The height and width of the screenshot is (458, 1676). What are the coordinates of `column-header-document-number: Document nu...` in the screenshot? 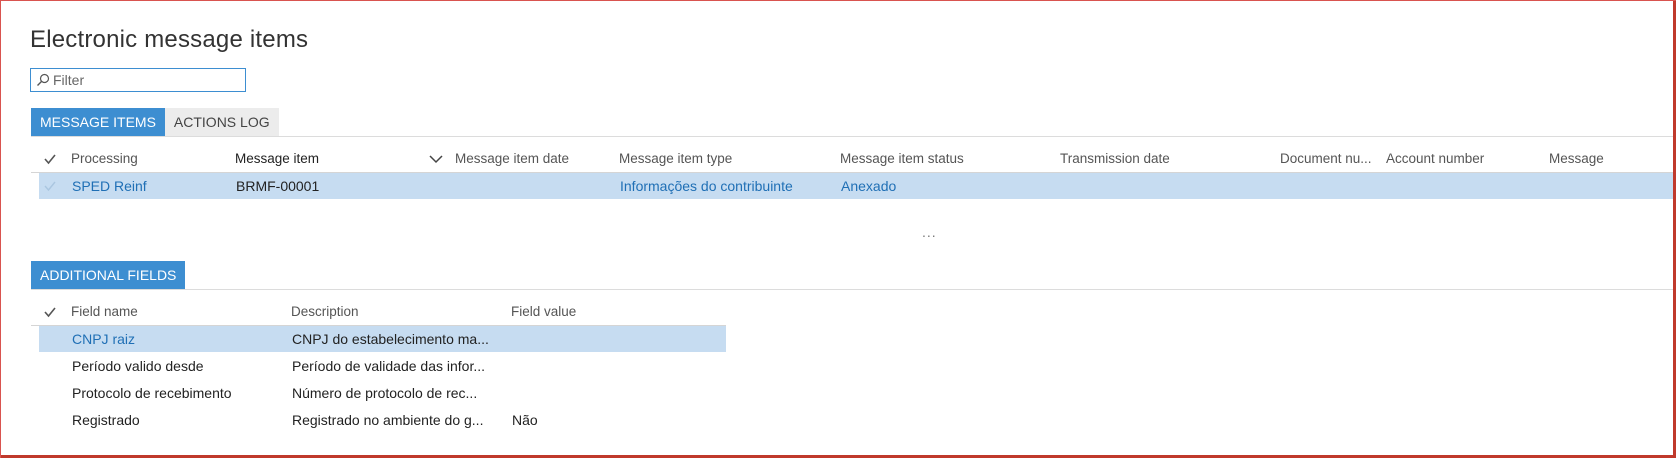 It's located at (1326, 158).